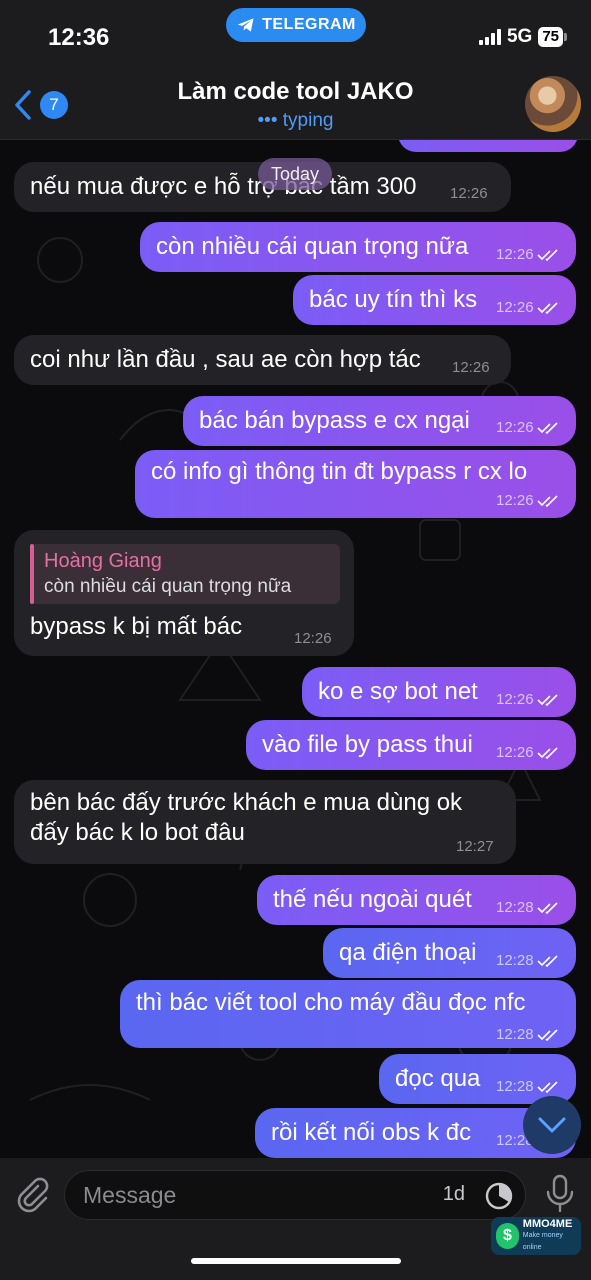  I want to click on message-text: bên bác đấy trước khách e mua dùng ok, so click(246, 802).